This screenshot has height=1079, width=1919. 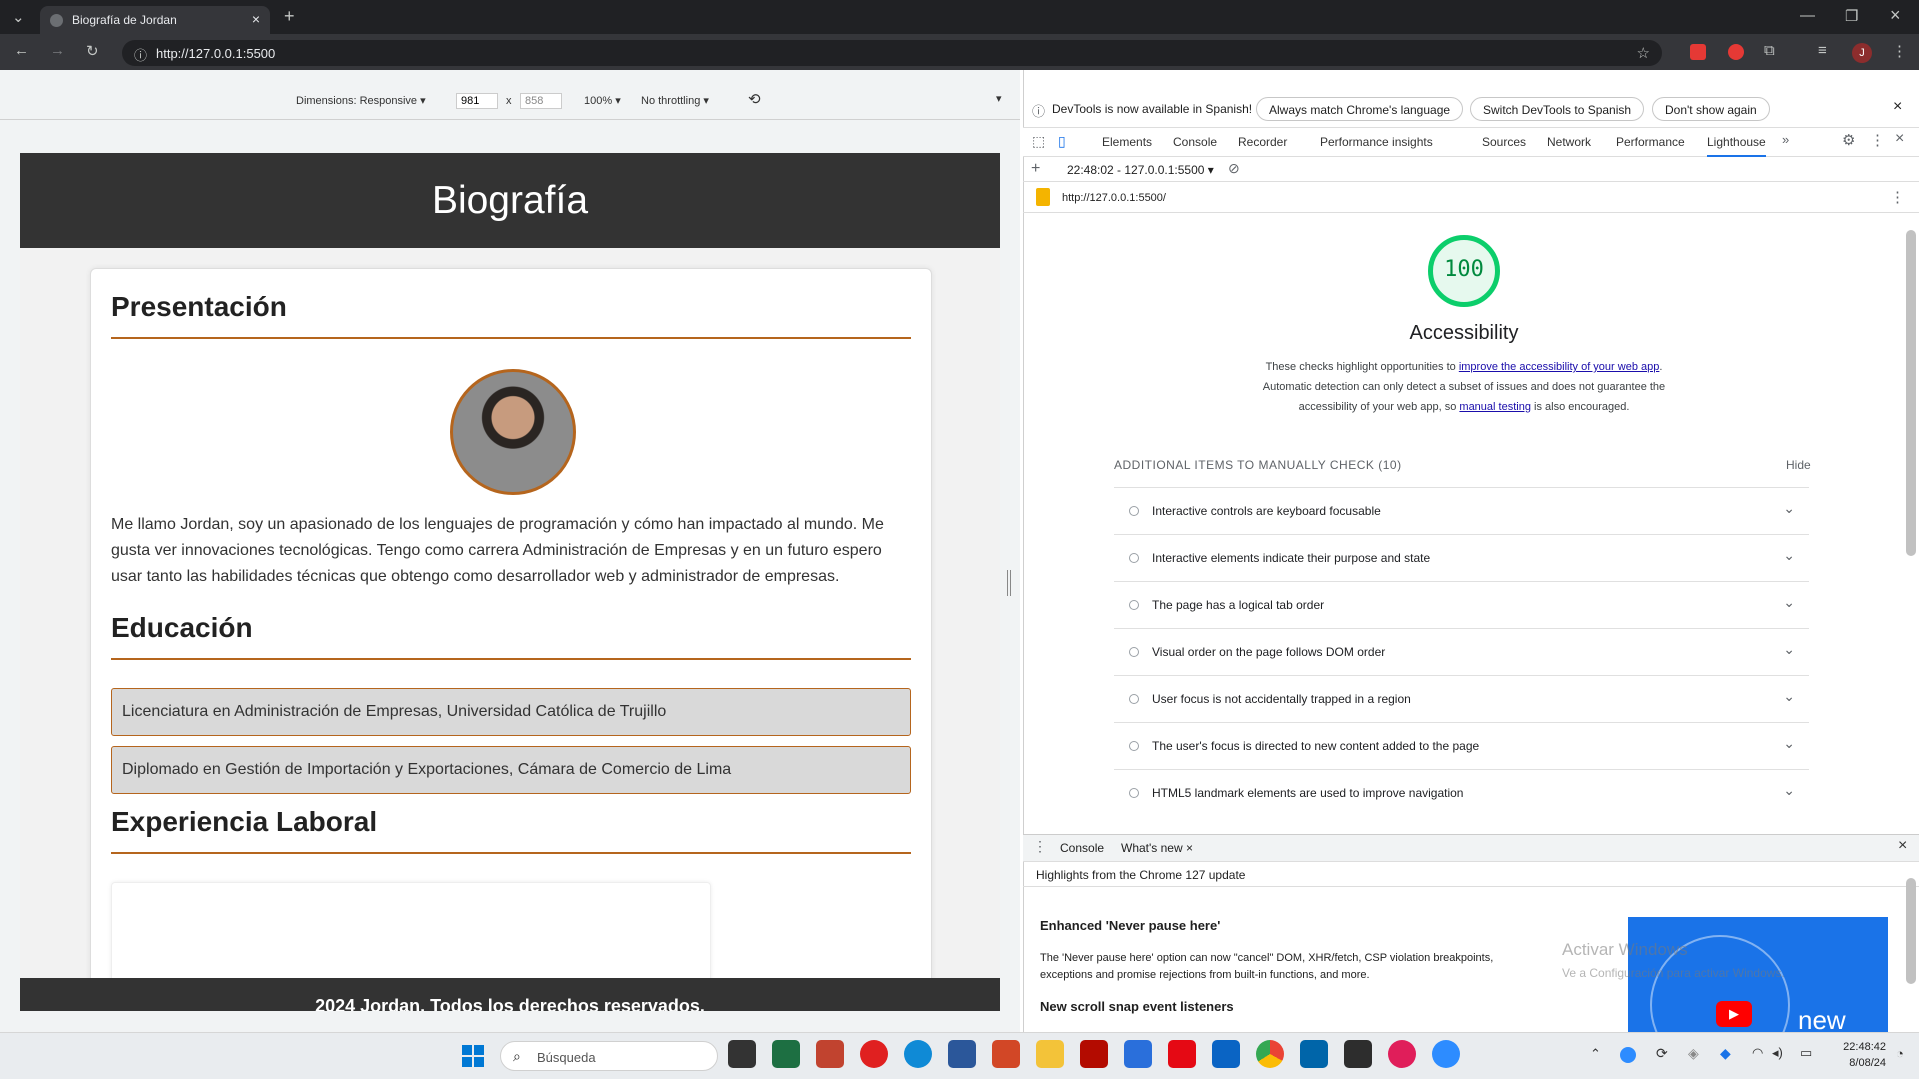 I want to click on chrome-icon, so click(x=1270, y=1054).